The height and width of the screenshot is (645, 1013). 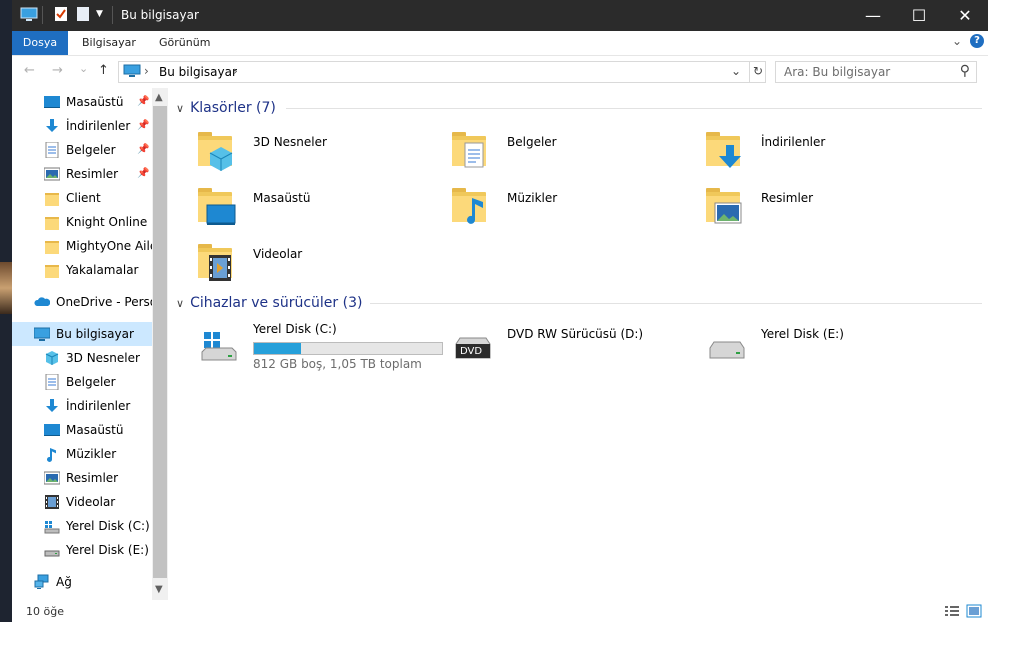 I want to click on sidebar-item-mightyone: MightyOne Ailes, so click(x=82, y=246).